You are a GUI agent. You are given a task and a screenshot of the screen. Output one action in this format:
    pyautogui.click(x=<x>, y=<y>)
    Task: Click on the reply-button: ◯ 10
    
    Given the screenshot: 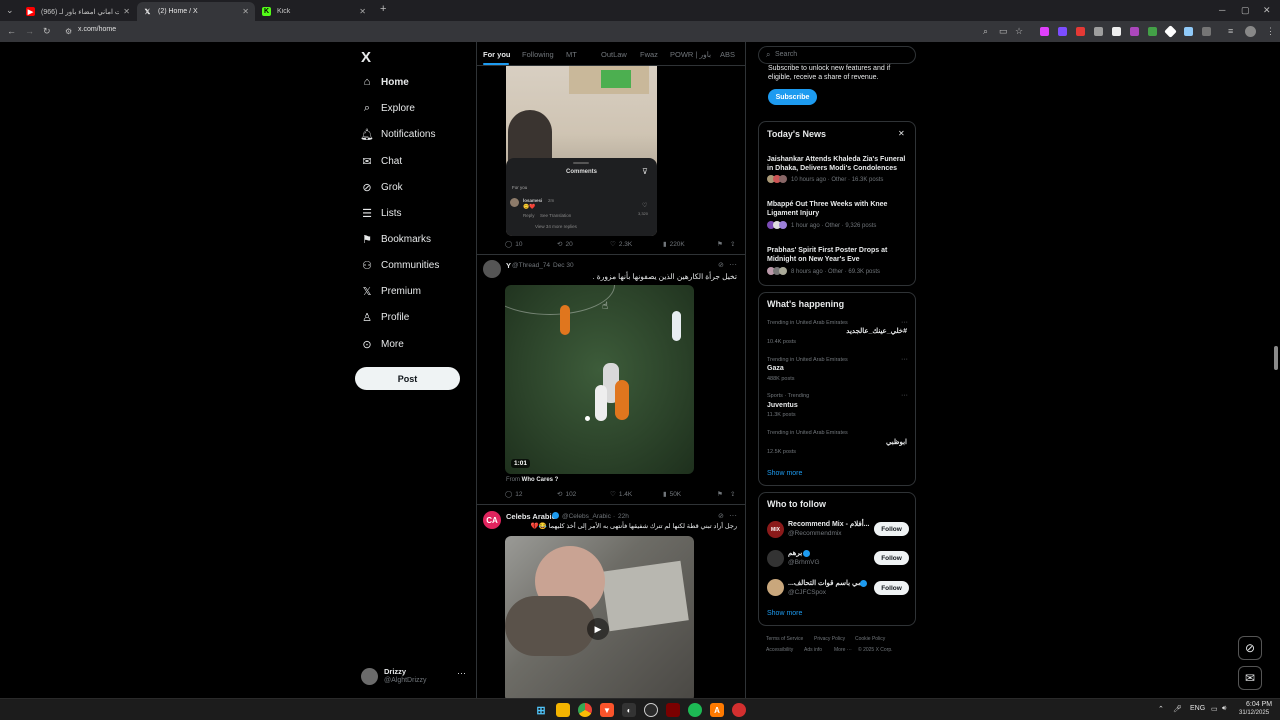 What is the action you would take?
    pyautogui.click(x=514, y=244)
    